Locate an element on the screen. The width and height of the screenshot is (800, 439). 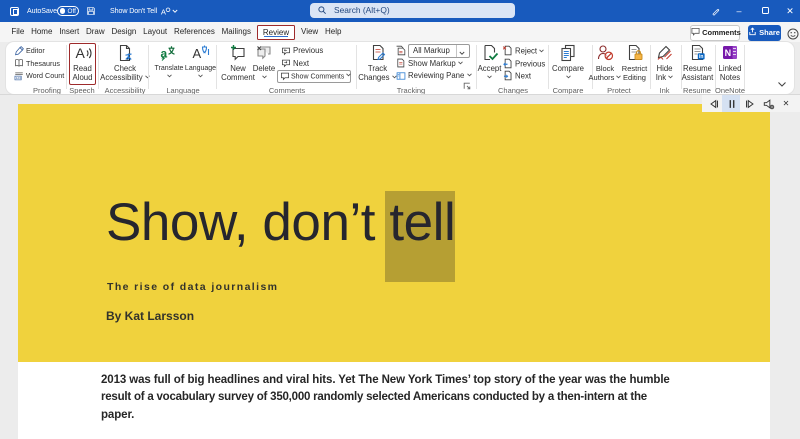
svg-text: in is located at coordinates (701, 57).